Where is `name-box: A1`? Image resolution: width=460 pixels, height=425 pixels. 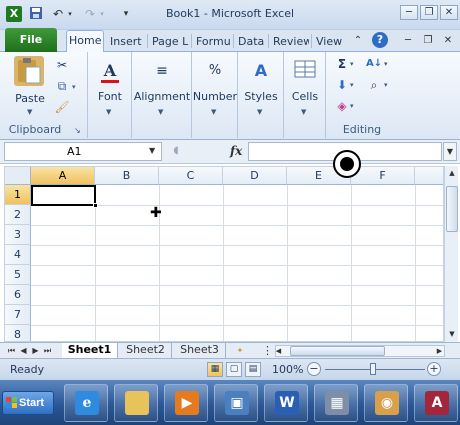
name-box: A1 is located at coordinates (83, 151).